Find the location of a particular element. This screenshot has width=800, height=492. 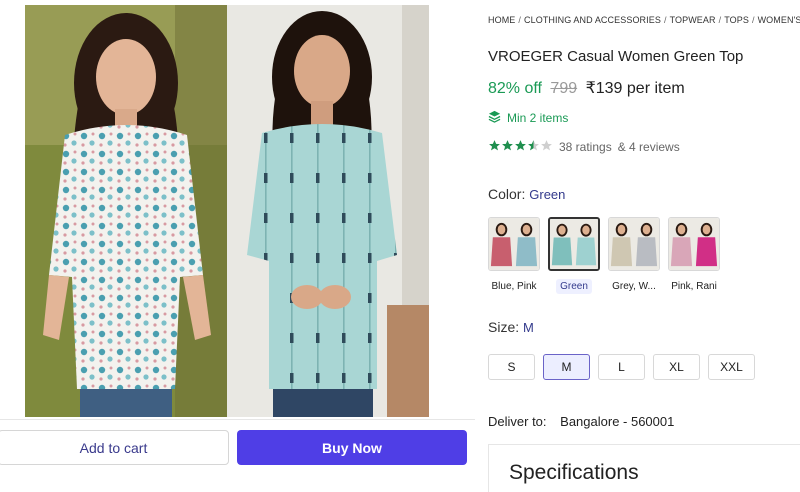

price-row: 82% off 799 ₹139 per item is located at coordinates (586, 88).